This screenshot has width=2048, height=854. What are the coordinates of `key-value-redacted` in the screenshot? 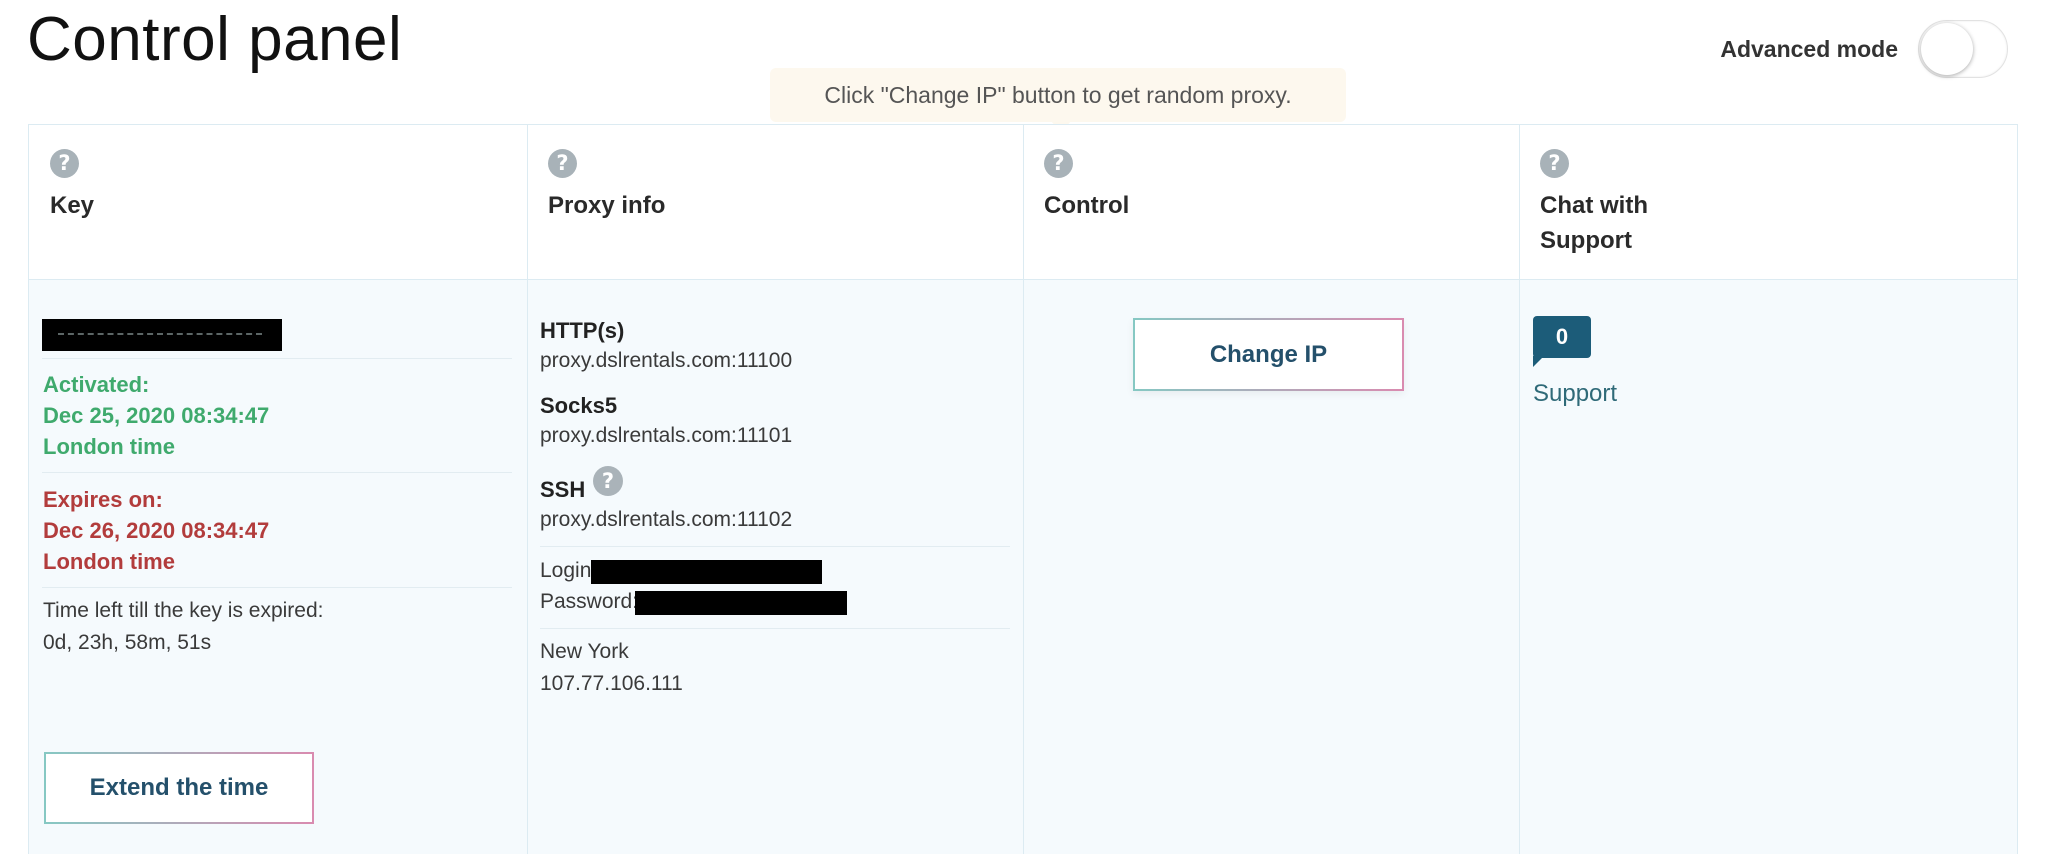 It's located at (162, 335).